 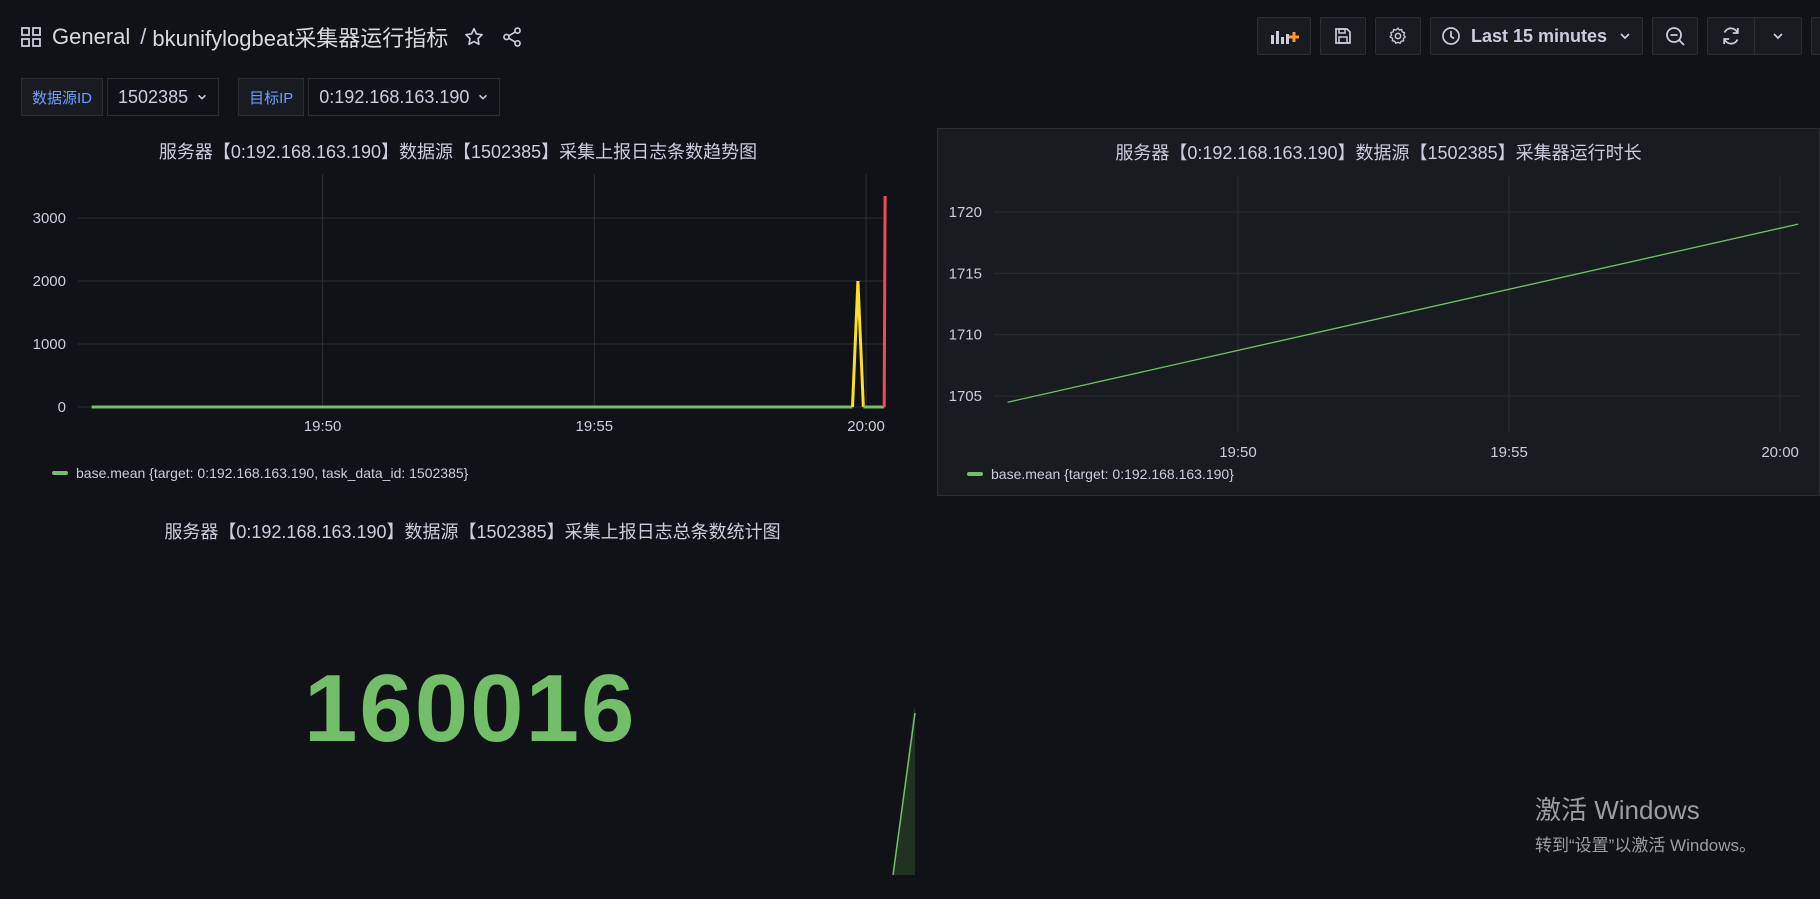 What do you see at coordinates (31, 37) in the screenshot?
I see `dashboards-grid-icon` at bounding box center [31, 37].